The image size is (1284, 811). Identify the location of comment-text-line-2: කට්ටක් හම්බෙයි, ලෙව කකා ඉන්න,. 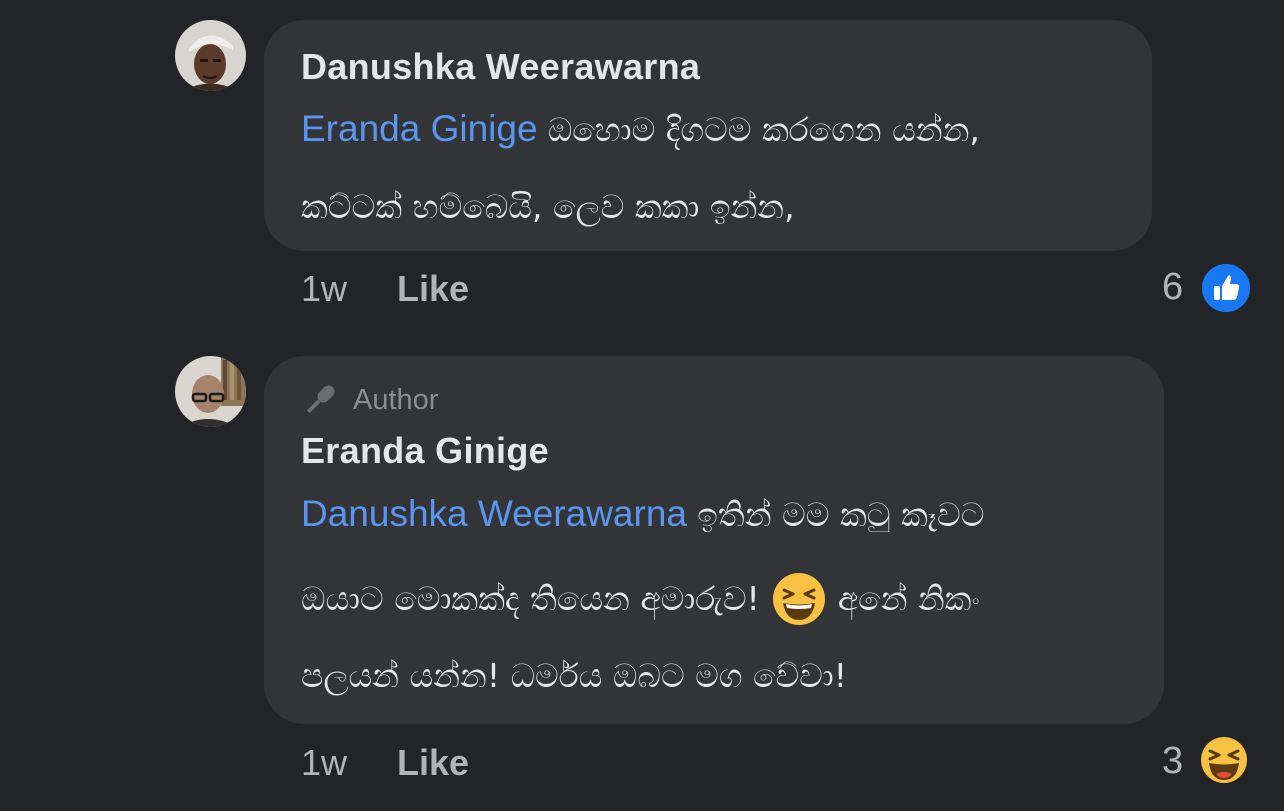
(548, 206).